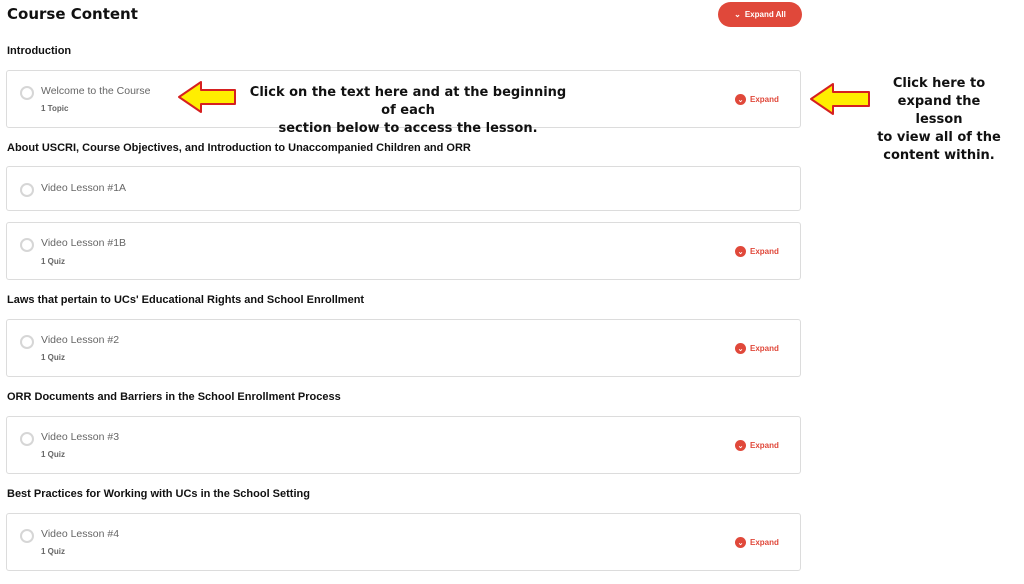 This screenshot has height=584, width=1024. I want to click on lesson-title: Welcome to the Course, so click(96, 91).